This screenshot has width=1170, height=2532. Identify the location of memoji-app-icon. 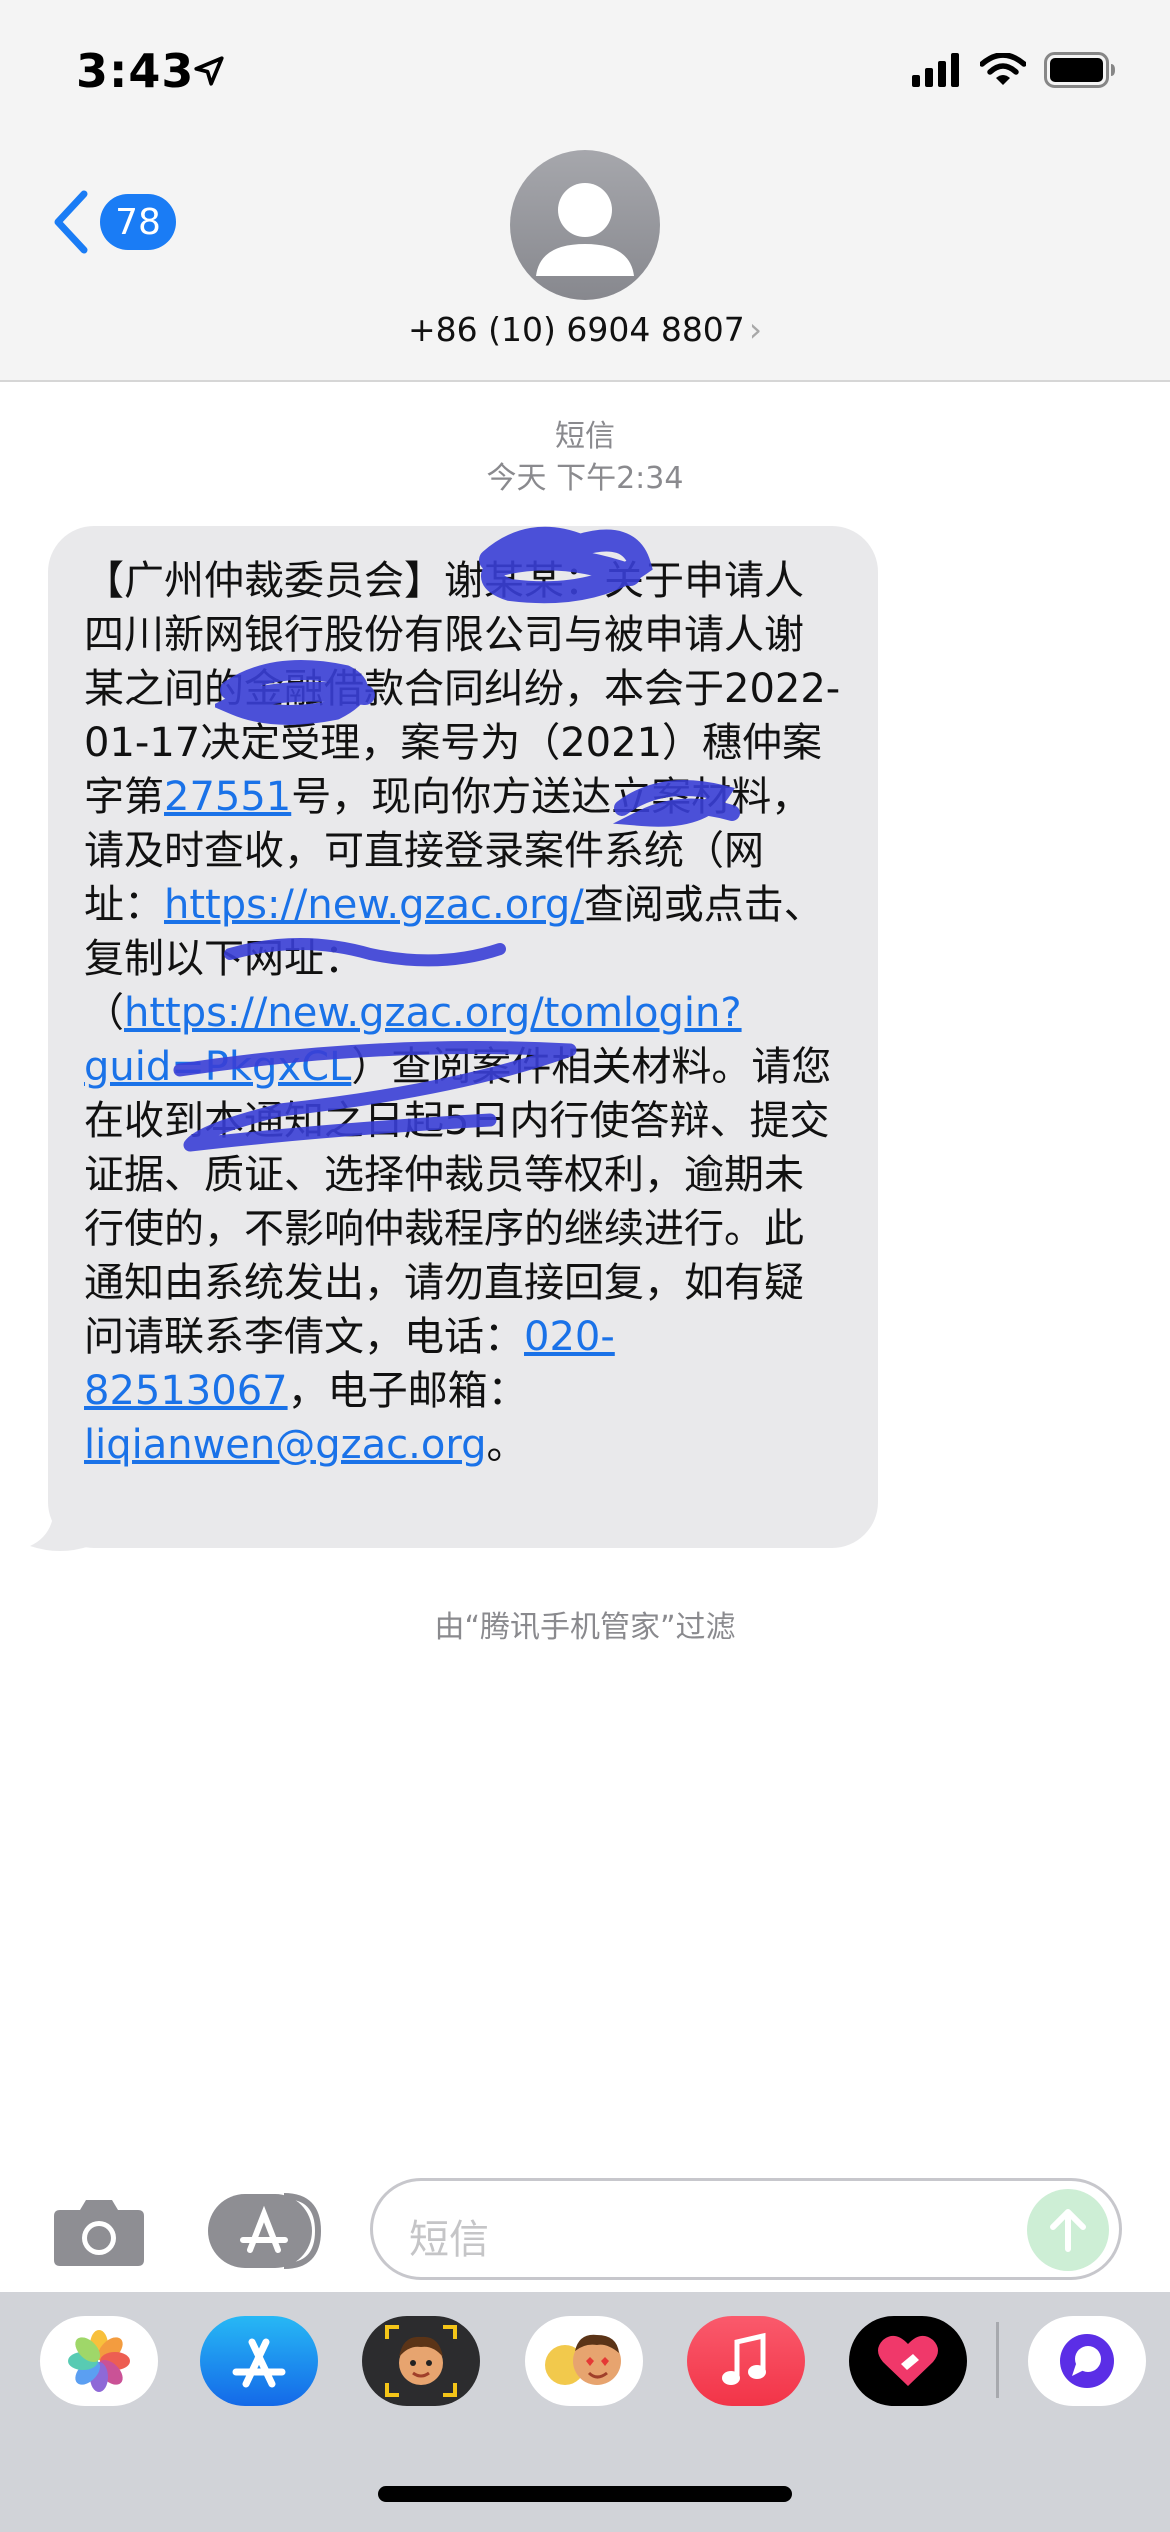
(421, 2361).